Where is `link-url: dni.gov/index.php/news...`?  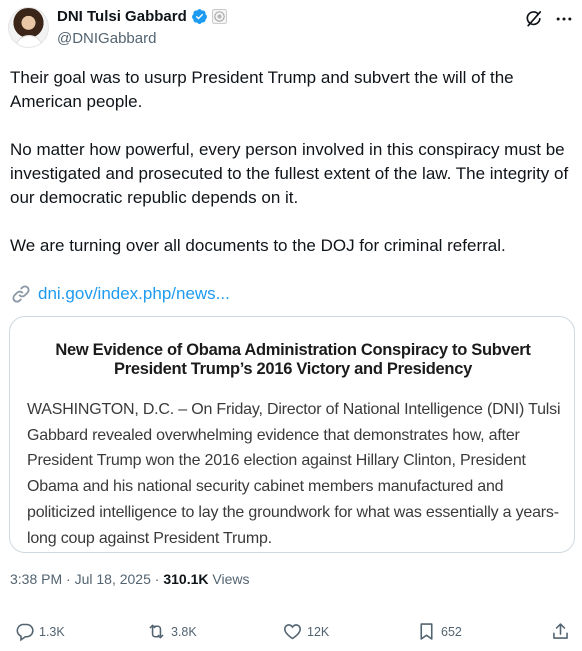
link-url: dni.gov/index.php/news... is located at coordinates (134, 294).